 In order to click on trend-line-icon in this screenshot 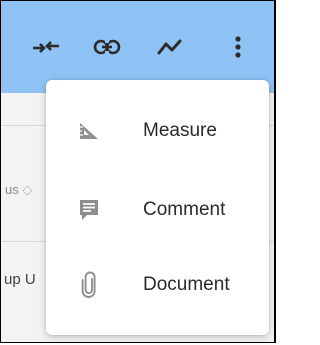, I will do `click(170, 47)`.